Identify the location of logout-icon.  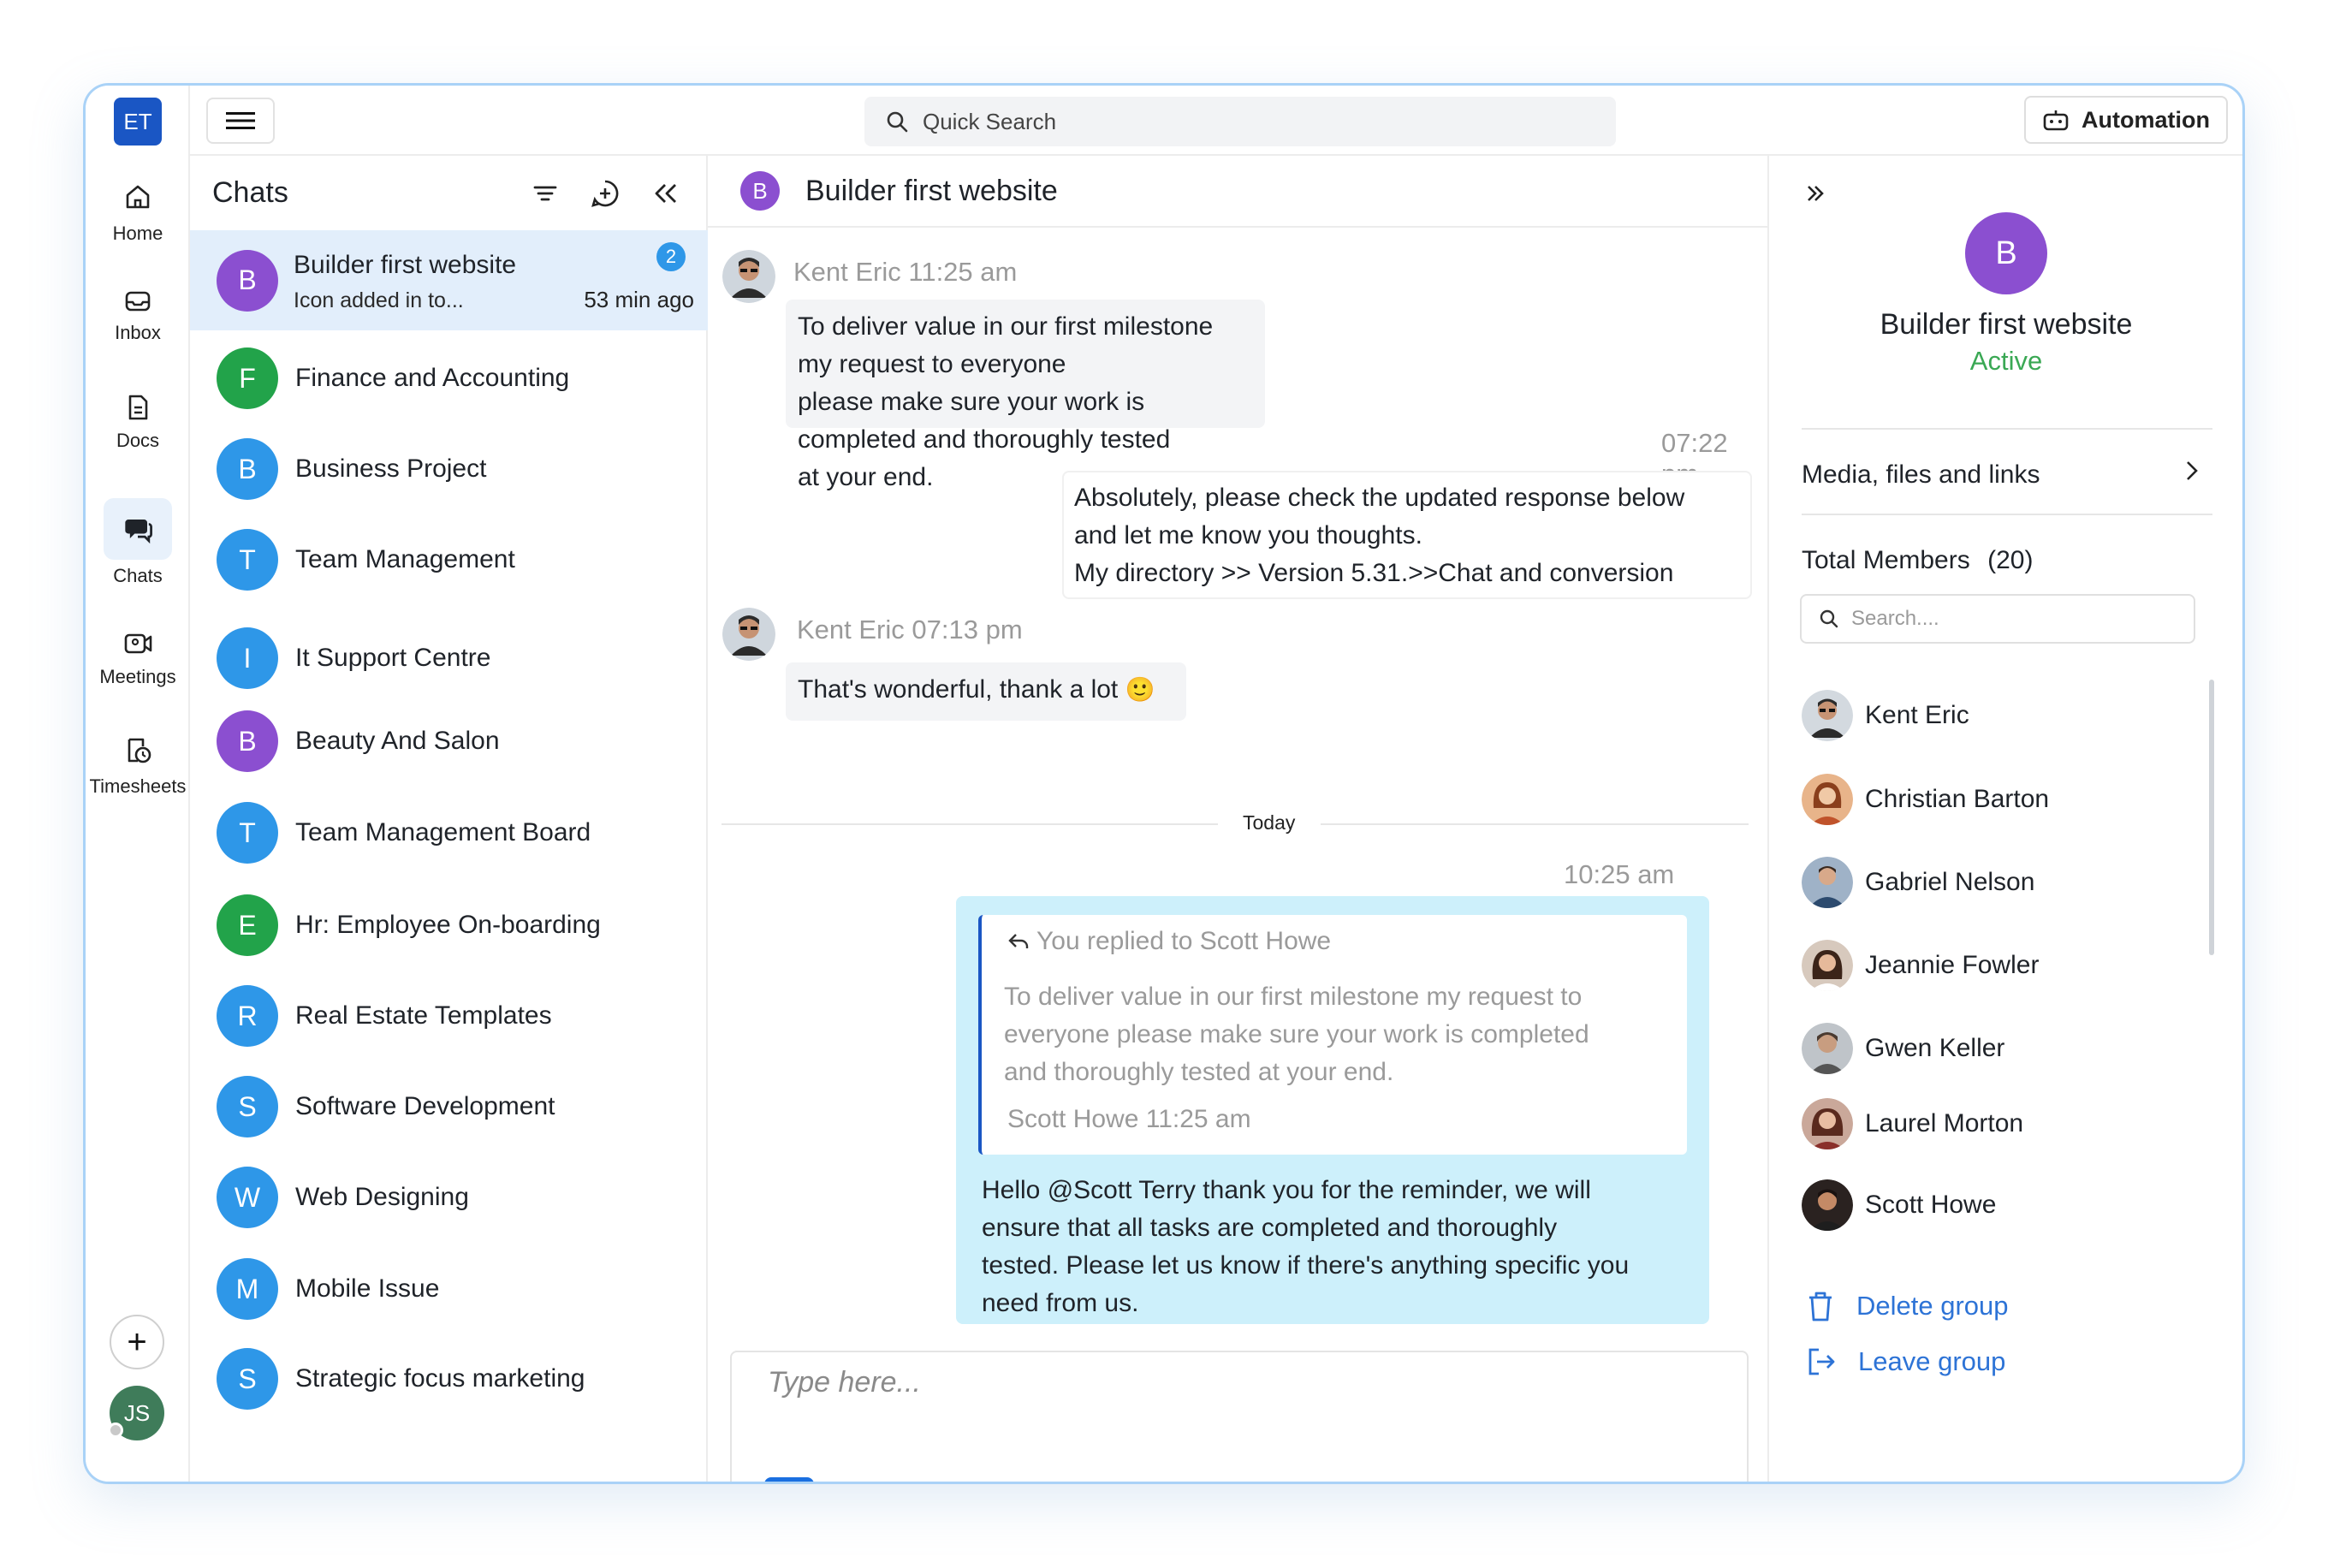
(1821, 1361).